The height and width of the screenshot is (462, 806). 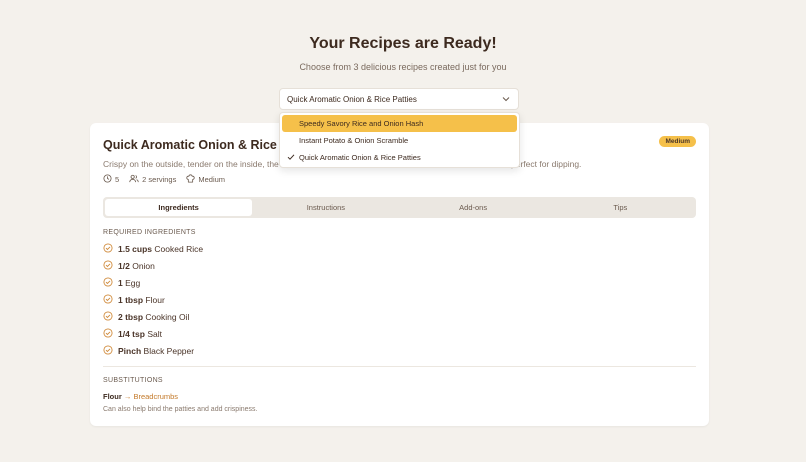 I want to click on ingredient-name: Black Pepper, so click(x=169, y=351).